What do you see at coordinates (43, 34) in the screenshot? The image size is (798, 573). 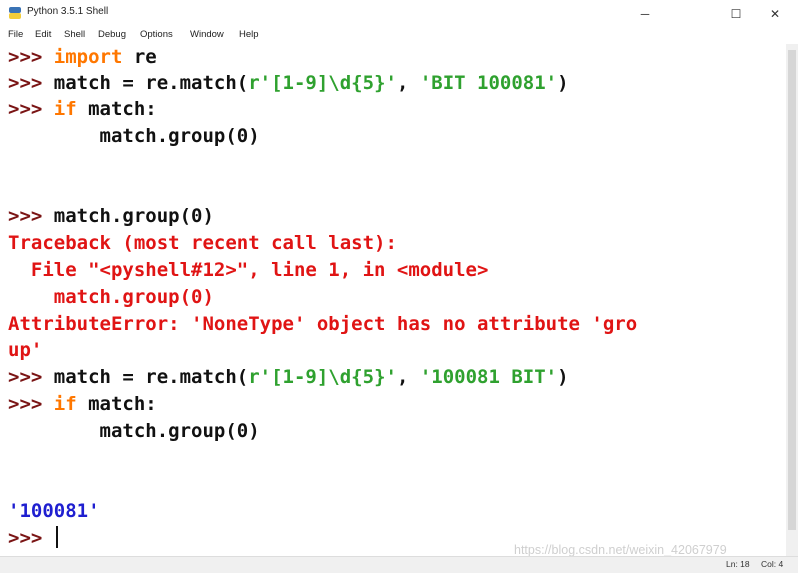 I see `menu-edit: Edit` at bounding box center [43, 34].